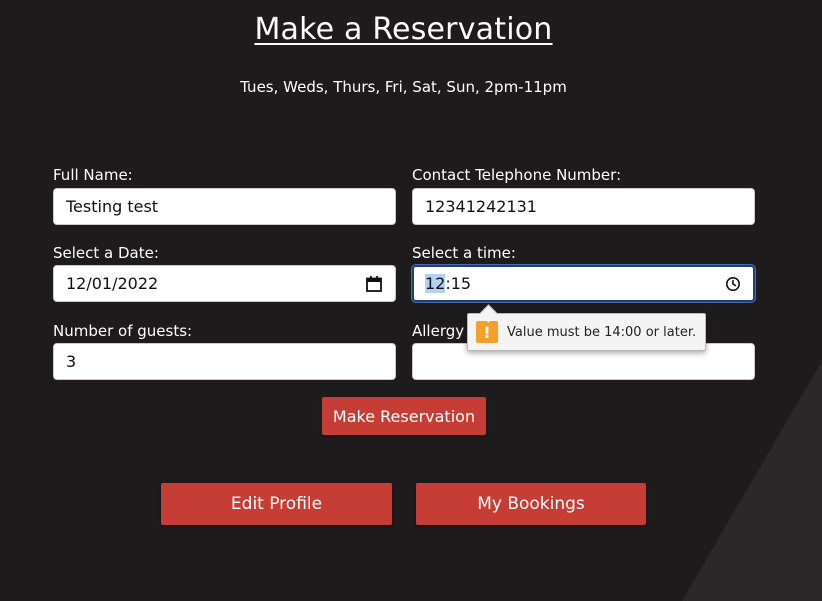  Describe the element at coordinates (71, 361) in the screenshot. I see `guests-value: 3` at that location.